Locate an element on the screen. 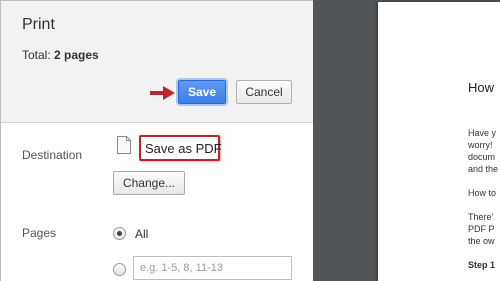 Image resolution: width=500 pixels, height=281 pixels. preview-line: How to is located at coordinates (482, 193).